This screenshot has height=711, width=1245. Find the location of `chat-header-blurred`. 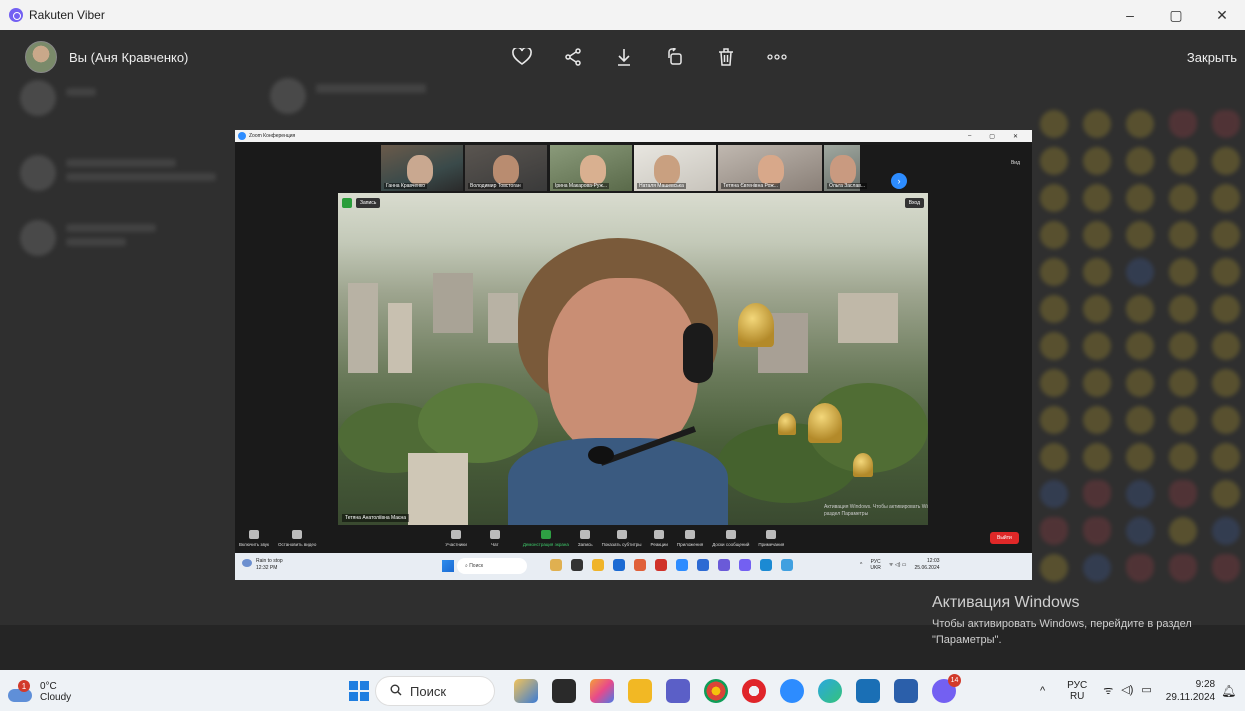

chat-header-blurred is located at coordinates (420, 98).